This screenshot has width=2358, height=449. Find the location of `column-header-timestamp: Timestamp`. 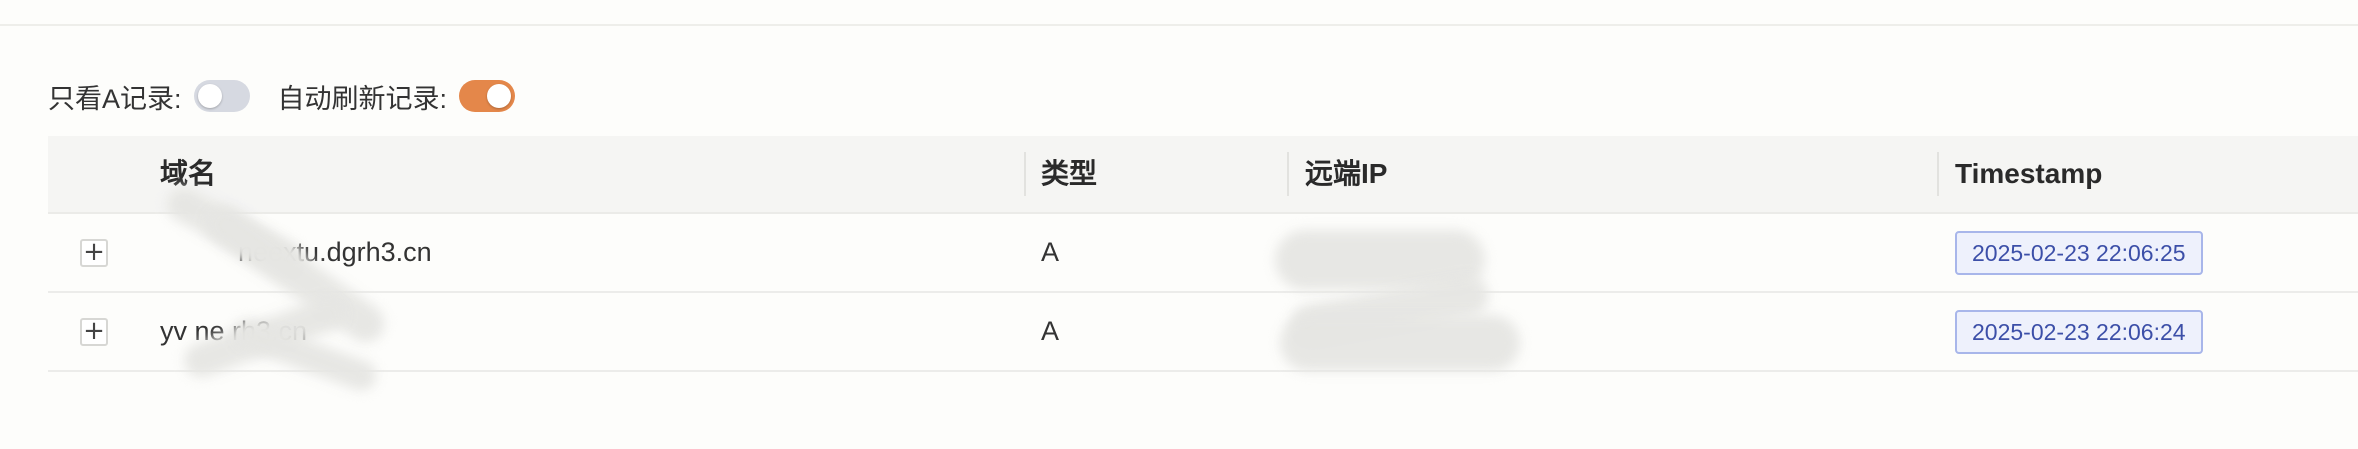

column-header-timestamp: Timestamp is located at coordinates (2028, 174).